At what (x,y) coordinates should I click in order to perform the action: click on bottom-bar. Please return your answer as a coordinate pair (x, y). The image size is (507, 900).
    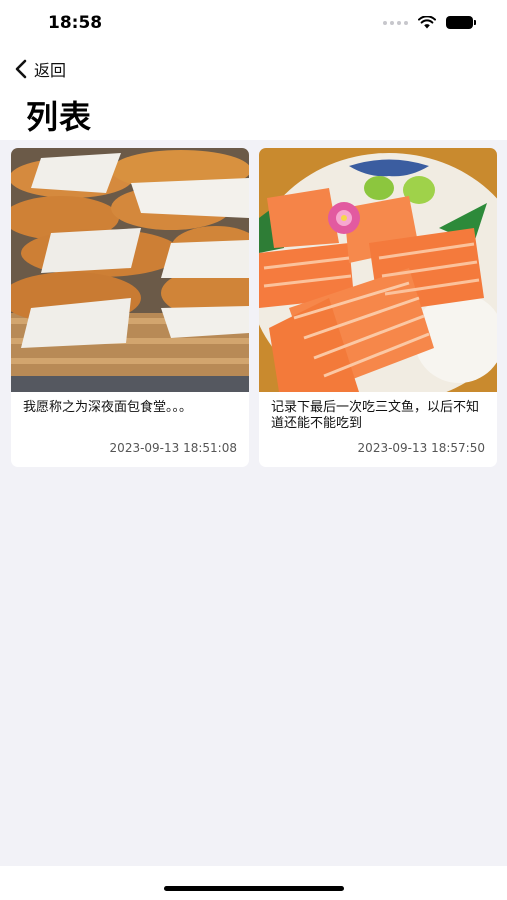
    Looking at the image, I should click on (253, 883).